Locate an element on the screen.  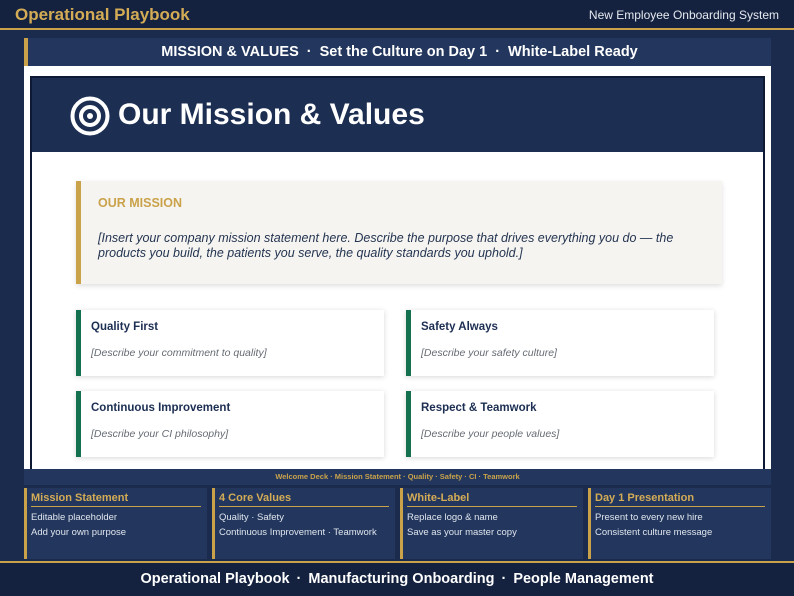
info-line: Editable placeholder is located at coordinates (74, 517).